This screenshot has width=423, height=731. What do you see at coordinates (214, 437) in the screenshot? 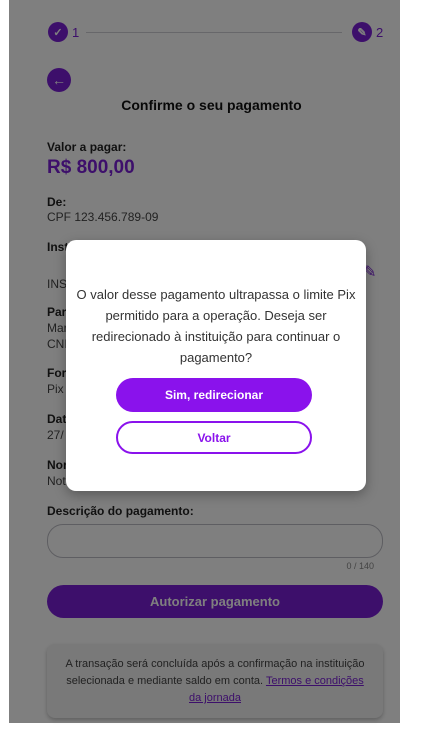
I see `back-modal-button: Voltar` at bounding box center [214, 437].